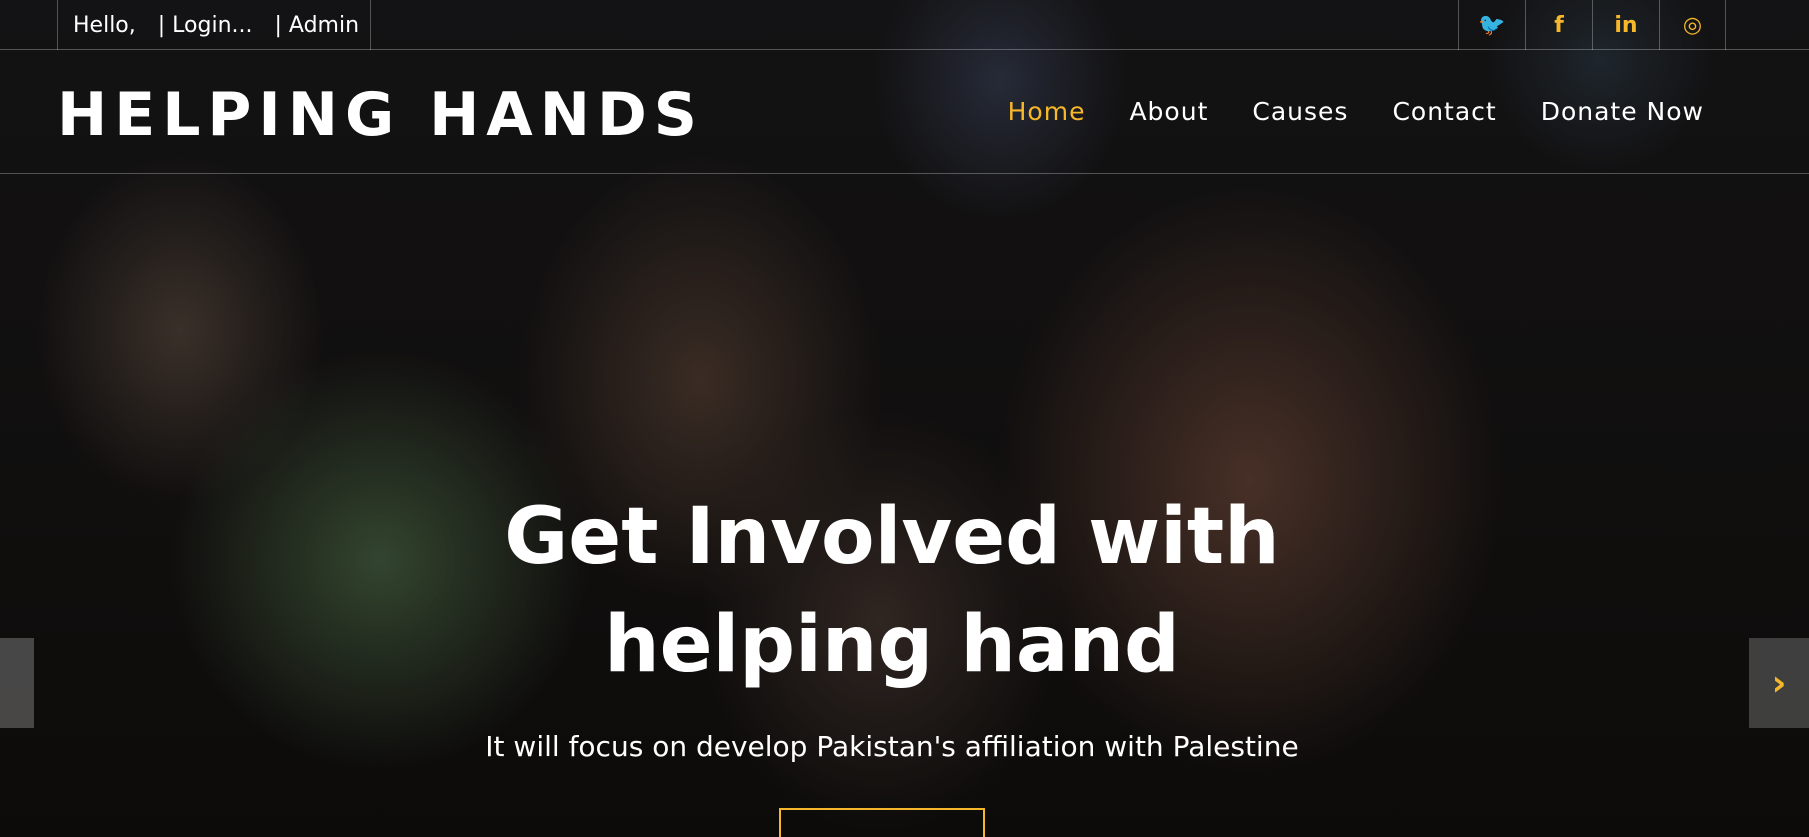  Describe the element at coordinates (1300, 111) in the screenshot. I see `nav-causes: Causes` at that location.